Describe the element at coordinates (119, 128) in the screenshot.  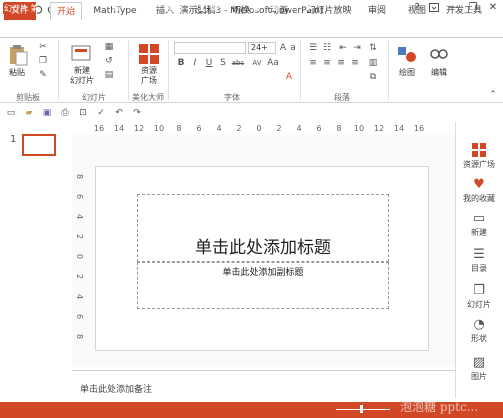
I see `ruler-tick: 14` at that location.